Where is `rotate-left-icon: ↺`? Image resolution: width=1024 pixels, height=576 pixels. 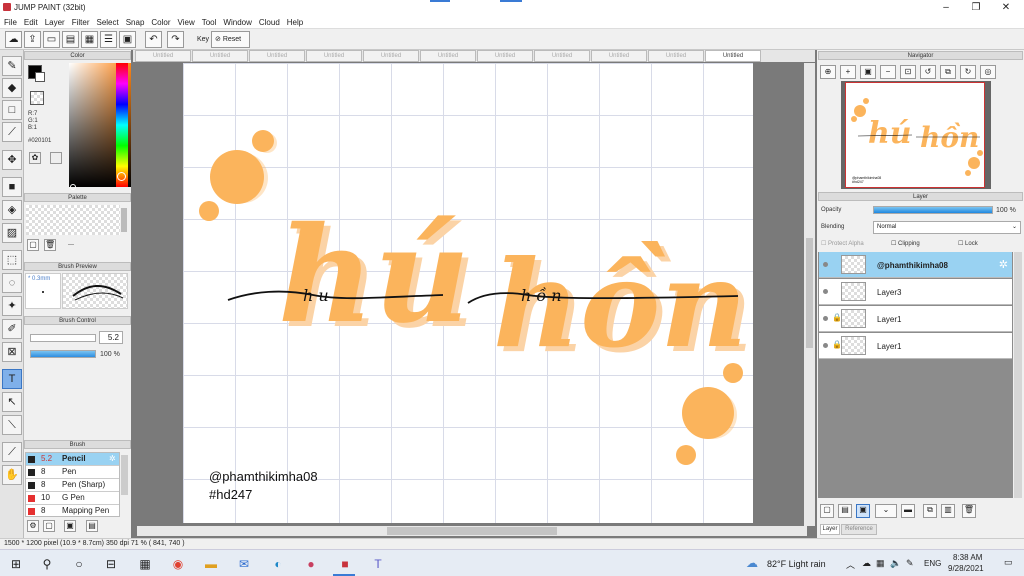
rotate-left-icon: ↺ is located at coordinates (928, 72).